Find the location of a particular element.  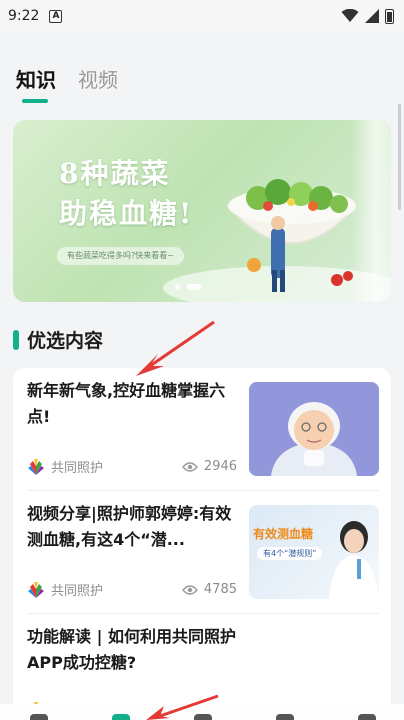

nav-profile-icon is located at coordinates (367, 717).